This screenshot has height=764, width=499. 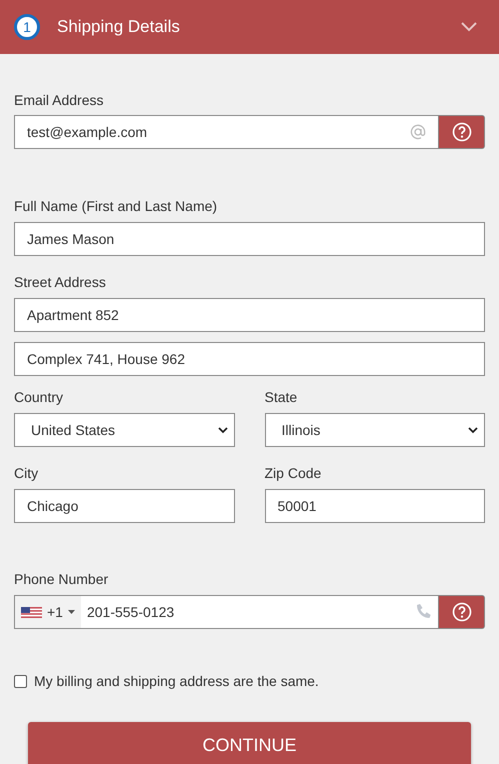 I want to click on field-label: Street Address, so click(x=60, y=282).